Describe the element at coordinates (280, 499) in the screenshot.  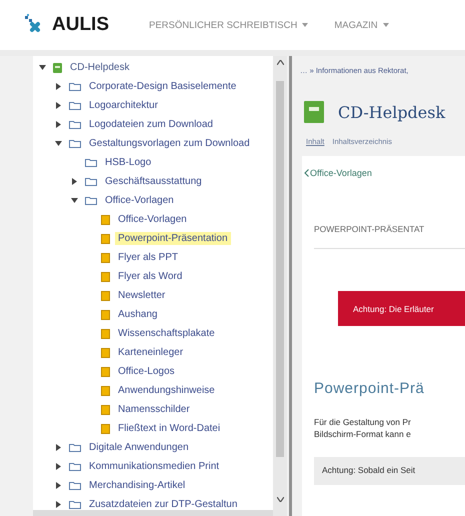
I see `scroll-down-icon` at that location.